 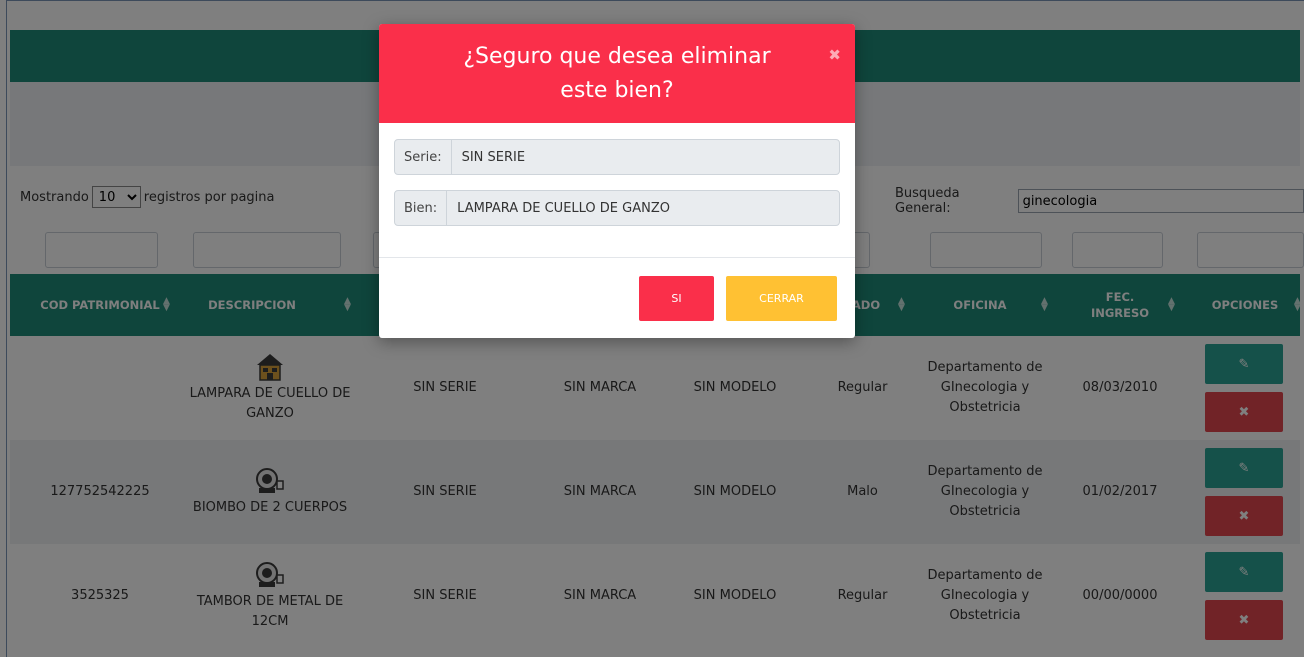 I want to click on modal-footer: SI CERRAR, so click(x=617, y=298).